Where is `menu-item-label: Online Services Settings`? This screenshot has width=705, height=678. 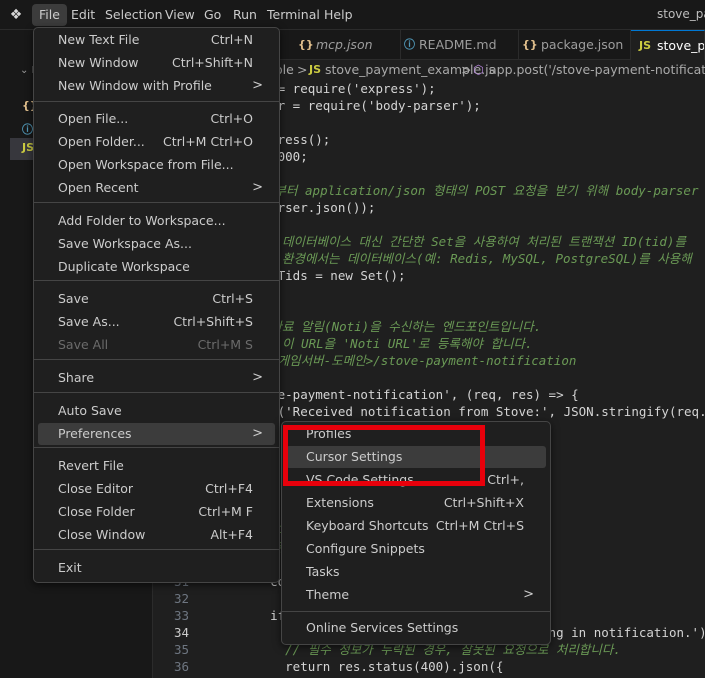
menu-item-label: Online Services Settings is located at coordinates (382, 627).